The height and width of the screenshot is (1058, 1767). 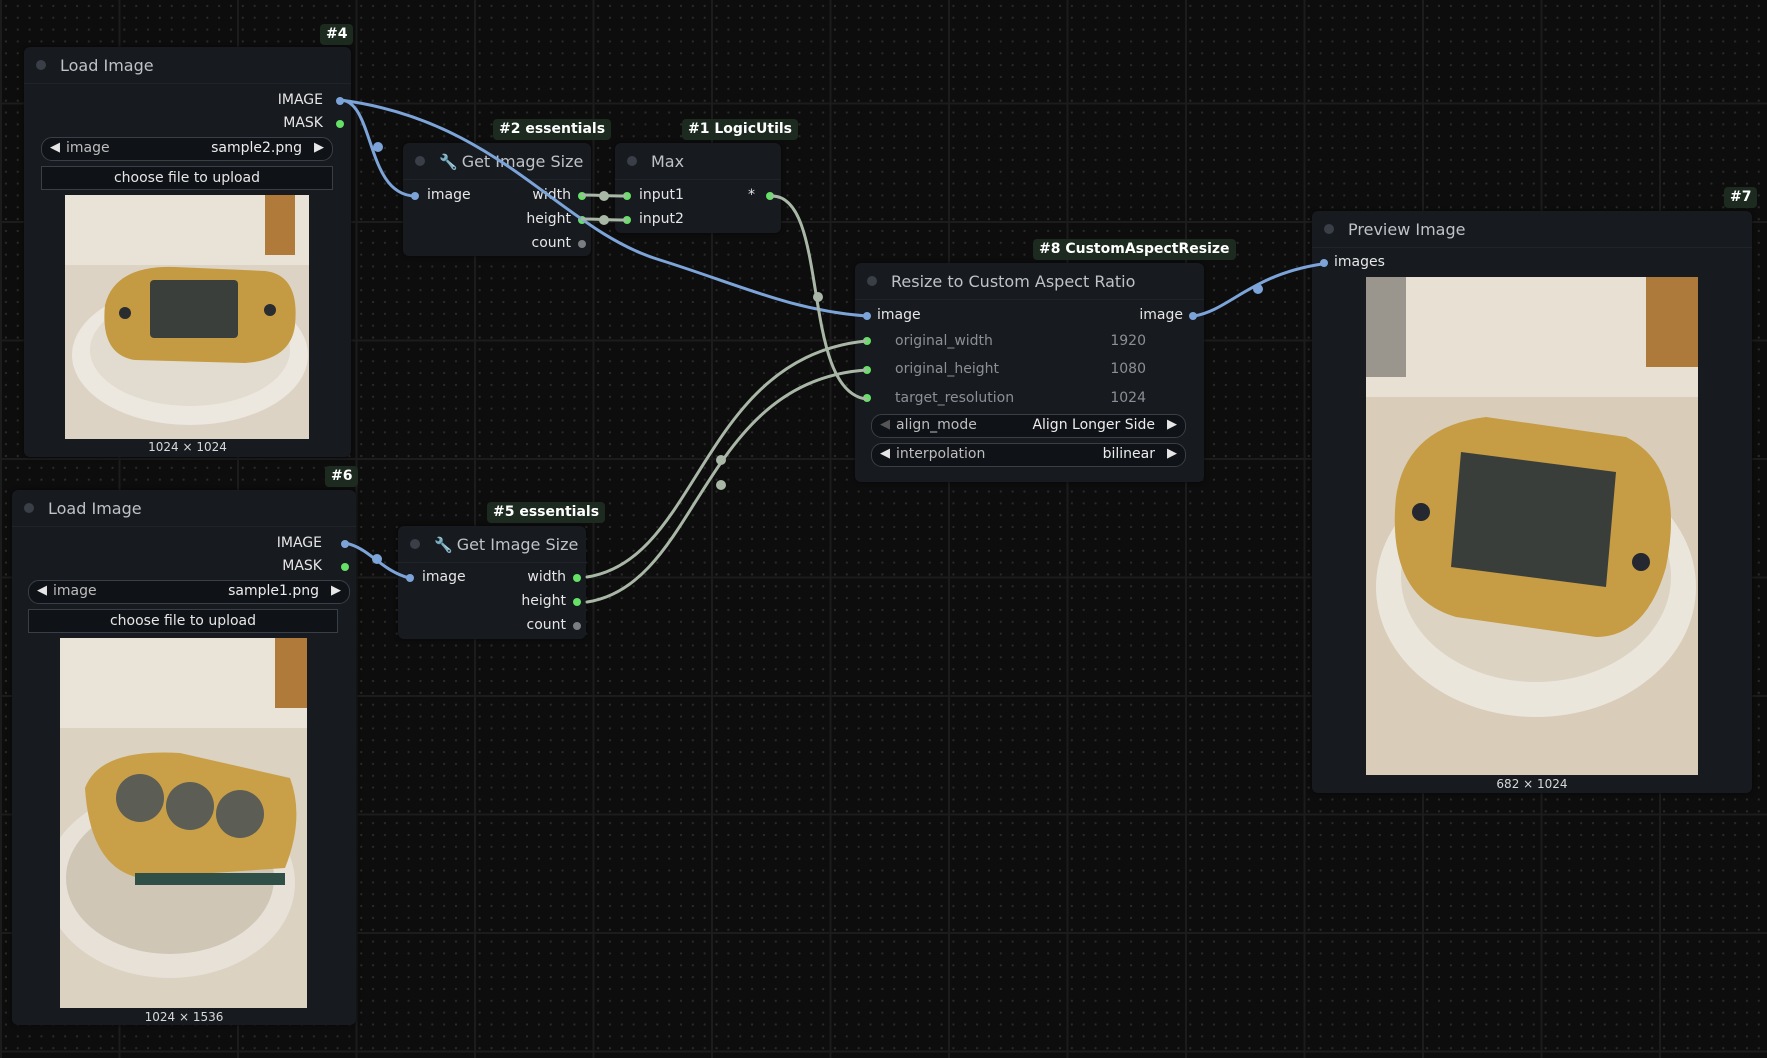 I want to click on preview-image-node: Preview Image images 682 × 1024, so click(x=1532, y=502).